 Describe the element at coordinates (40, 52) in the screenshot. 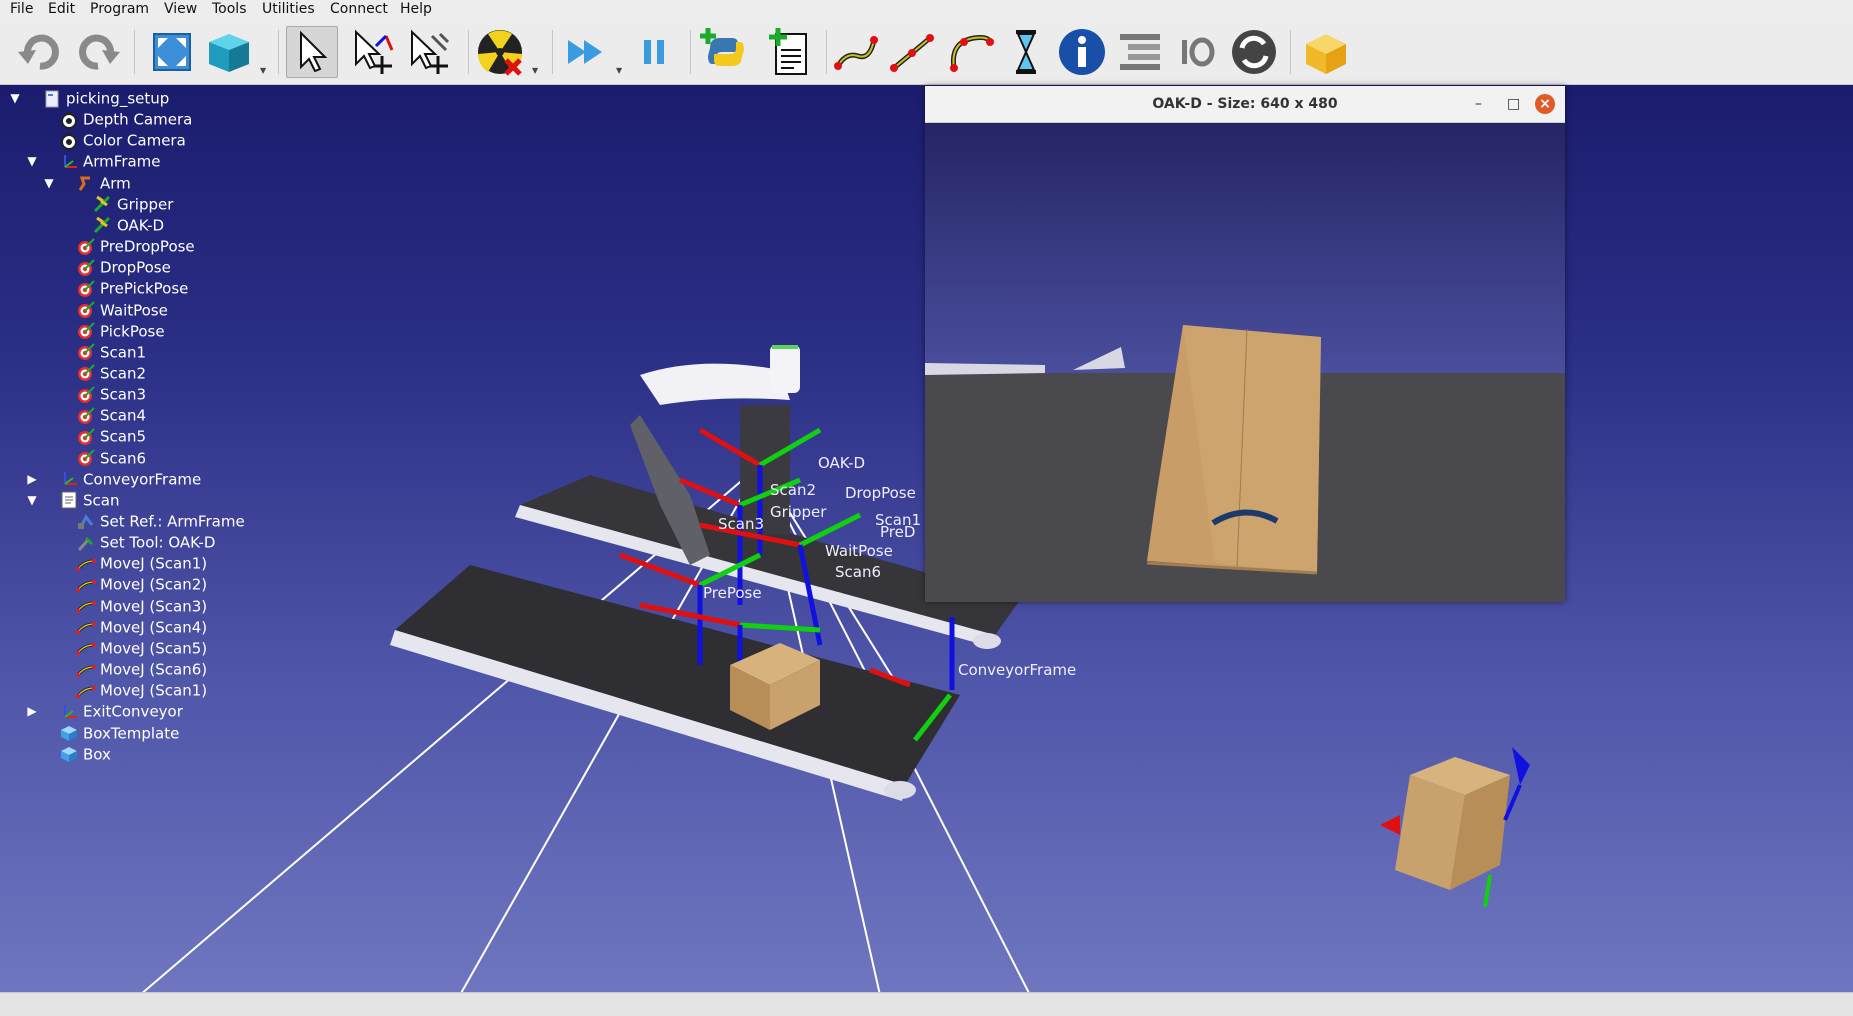

I see `undo-button` at that location.